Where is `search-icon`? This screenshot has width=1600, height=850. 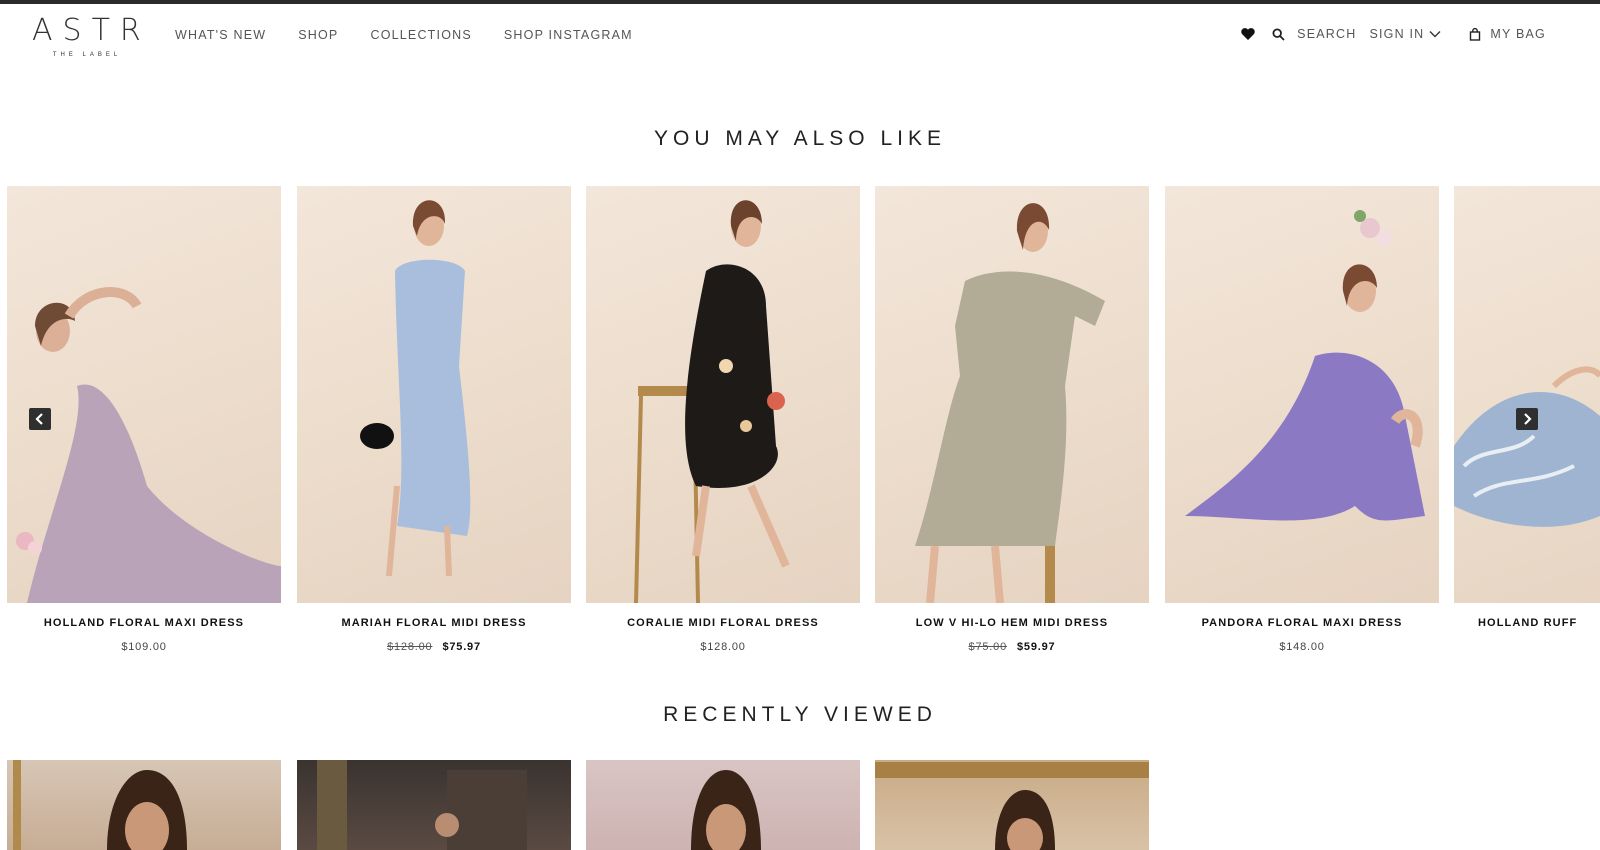 search-icon is located at coordinates (1278, 34).